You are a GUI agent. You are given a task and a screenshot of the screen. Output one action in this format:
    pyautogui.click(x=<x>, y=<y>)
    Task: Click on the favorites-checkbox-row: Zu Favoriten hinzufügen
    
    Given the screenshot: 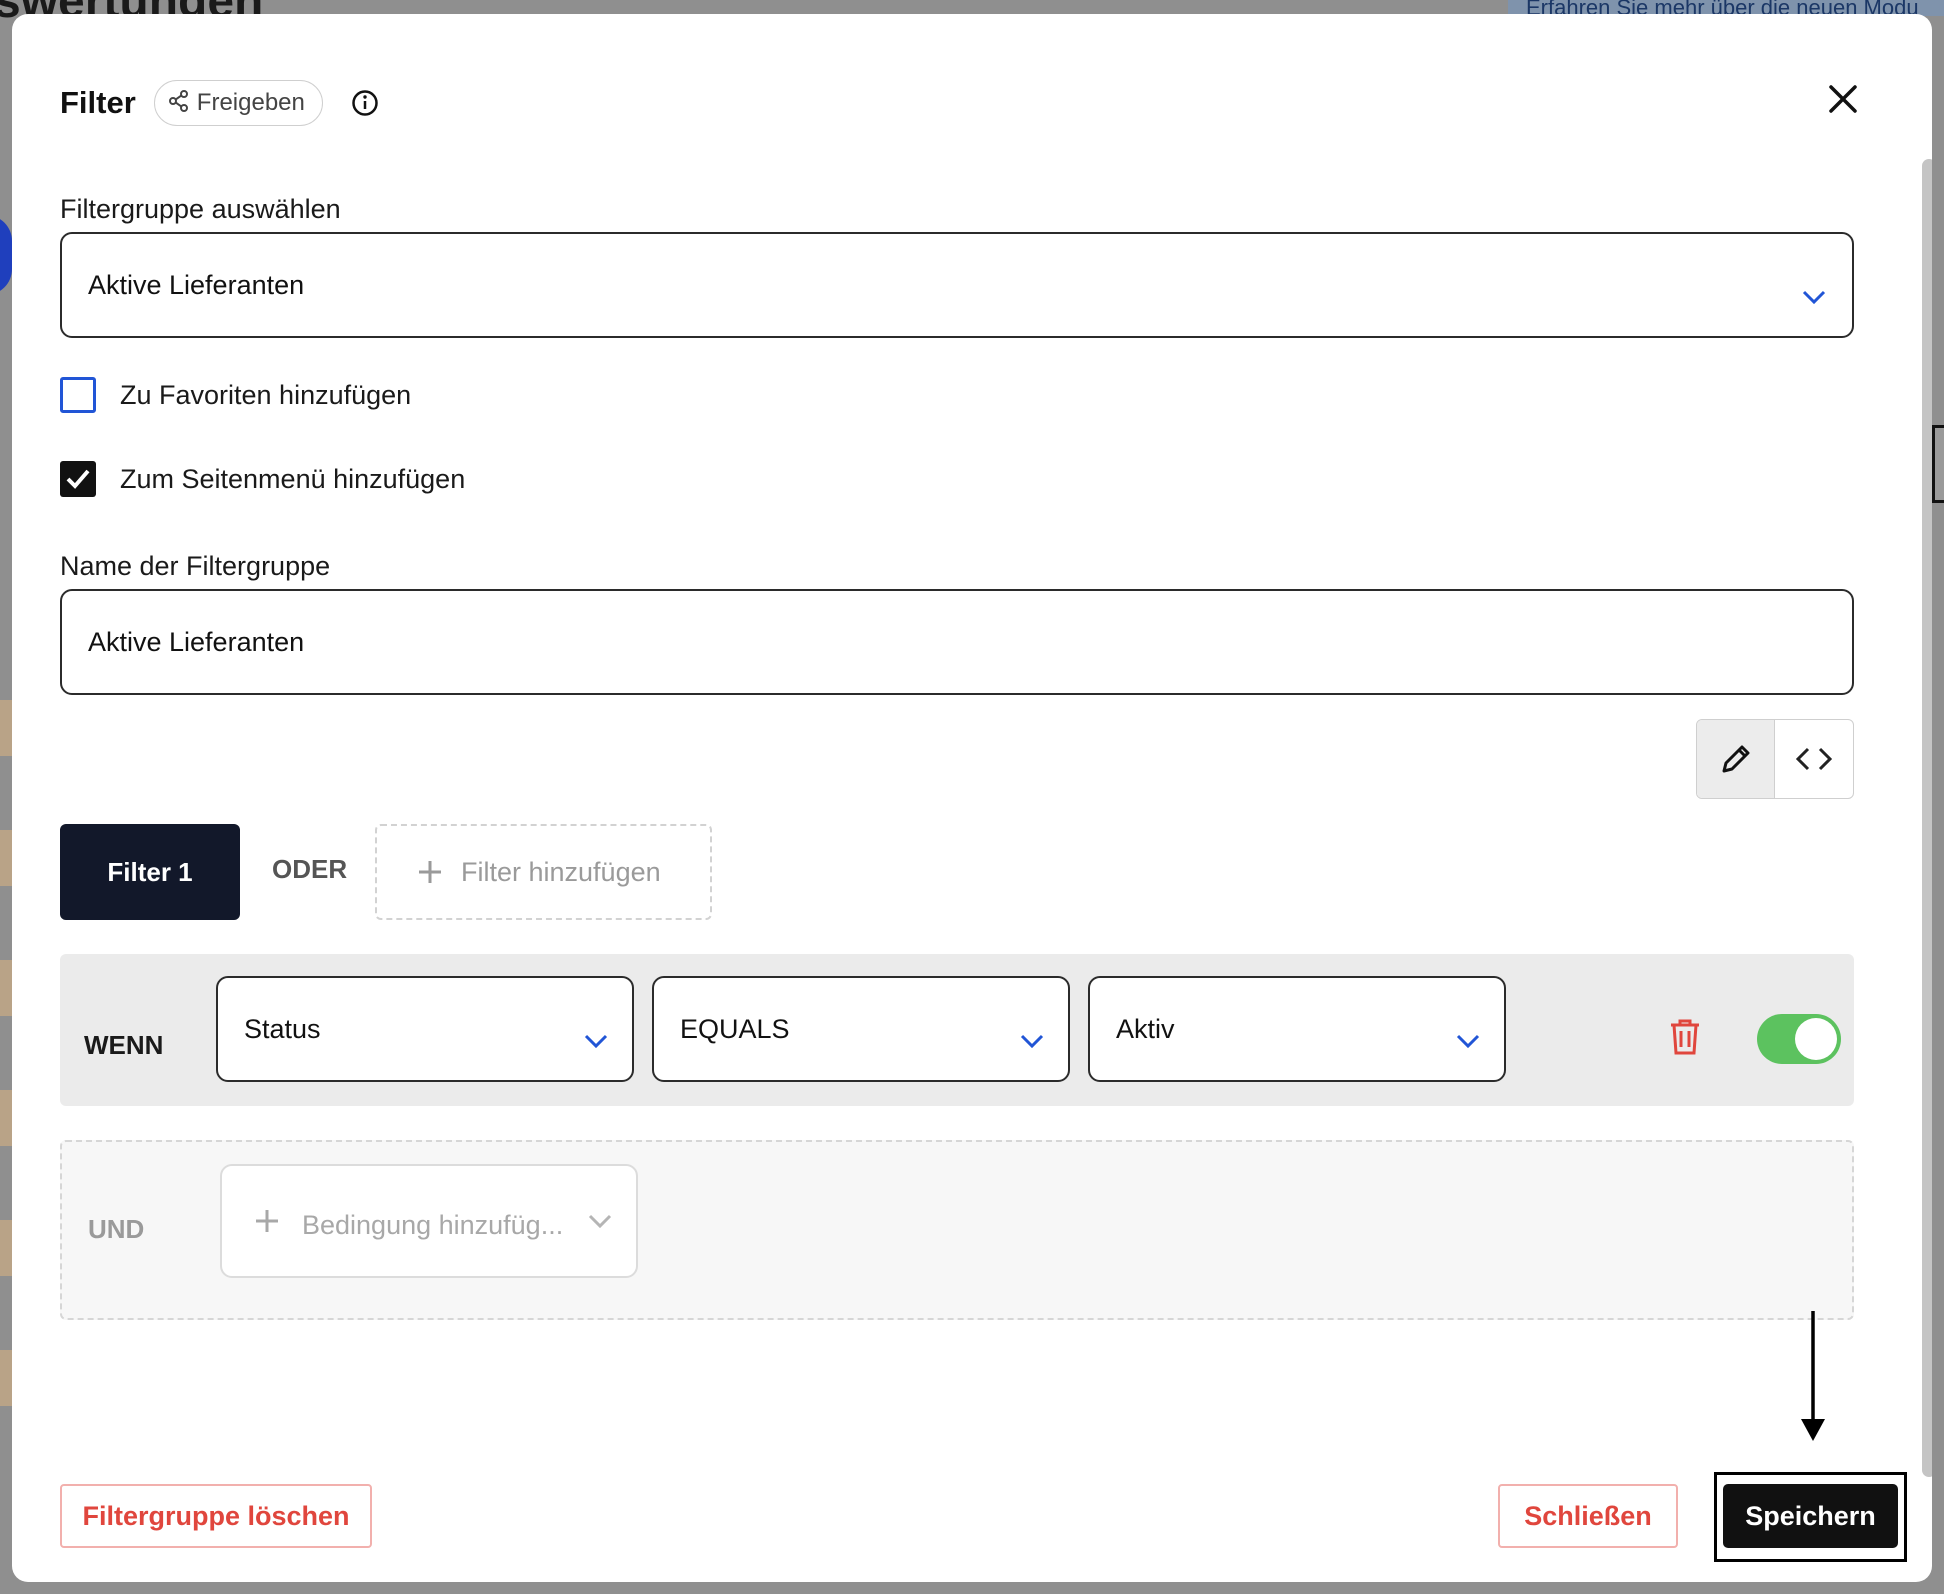 What is the action you would take?
    pyautogui.click(x=235, y=395)
    